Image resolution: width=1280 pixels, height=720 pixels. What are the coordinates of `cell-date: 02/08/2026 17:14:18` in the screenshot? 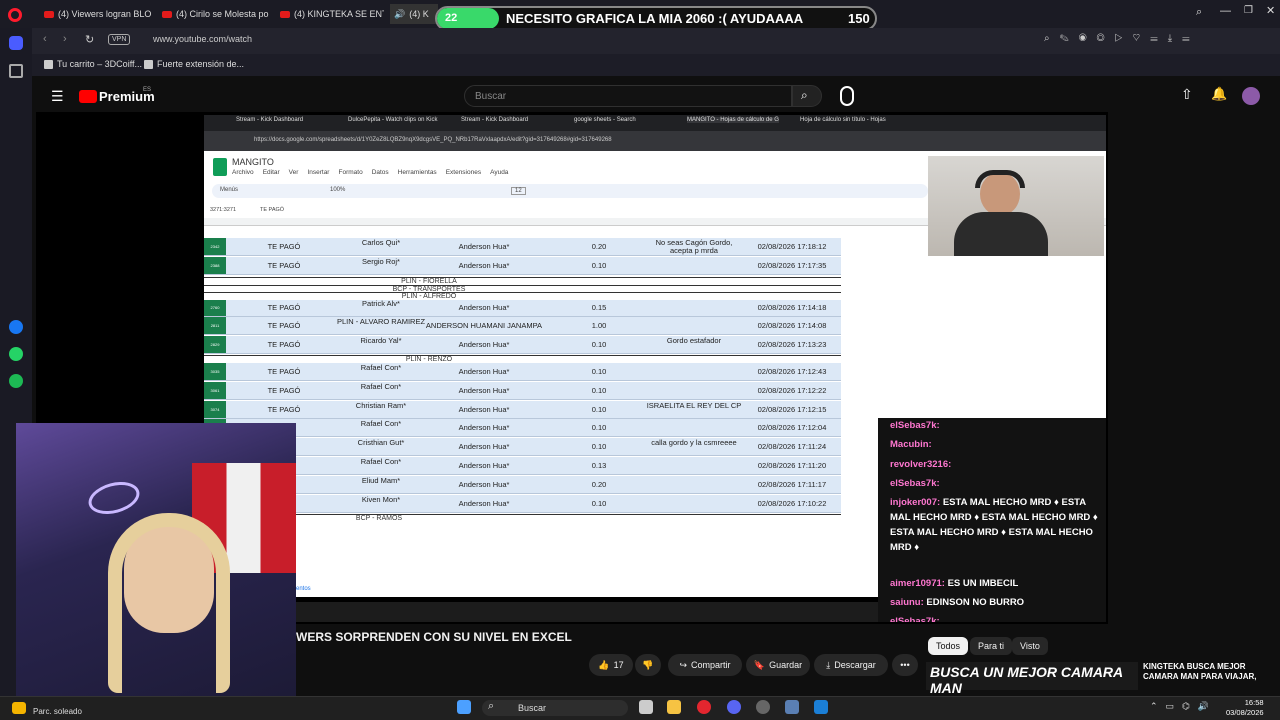 It's located at (792, 307).